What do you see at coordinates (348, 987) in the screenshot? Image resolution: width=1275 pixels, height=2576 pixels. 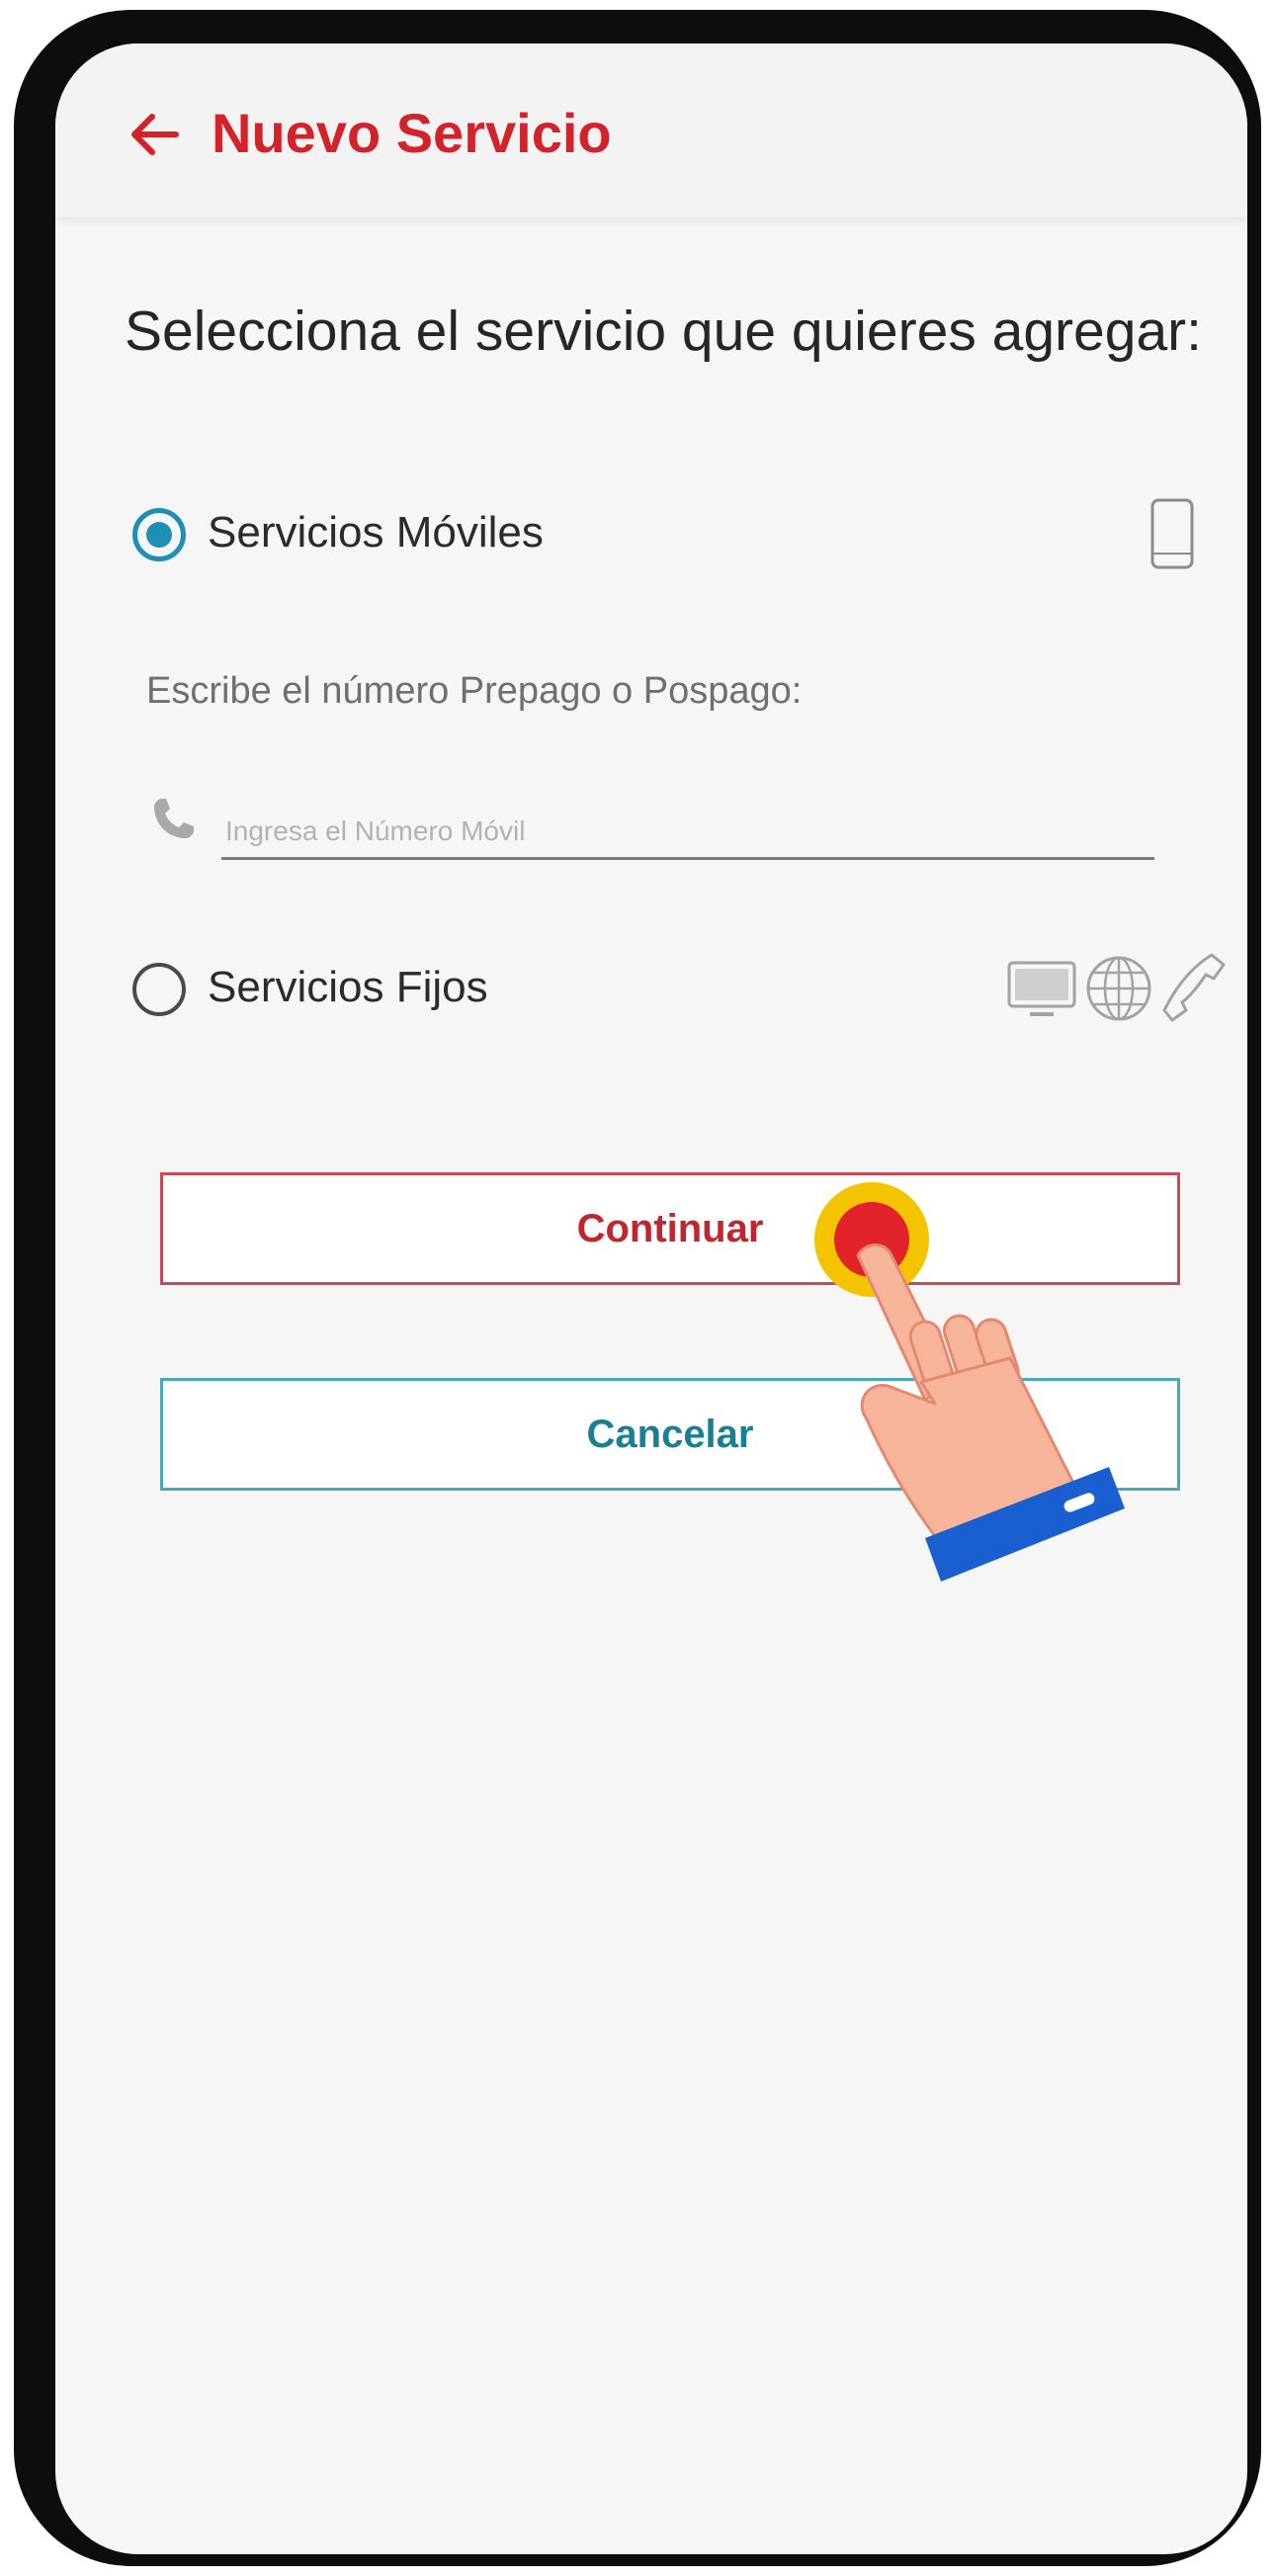 I see `fixed-services-label: Servicios Fijos` at bounding box center [348, 987].